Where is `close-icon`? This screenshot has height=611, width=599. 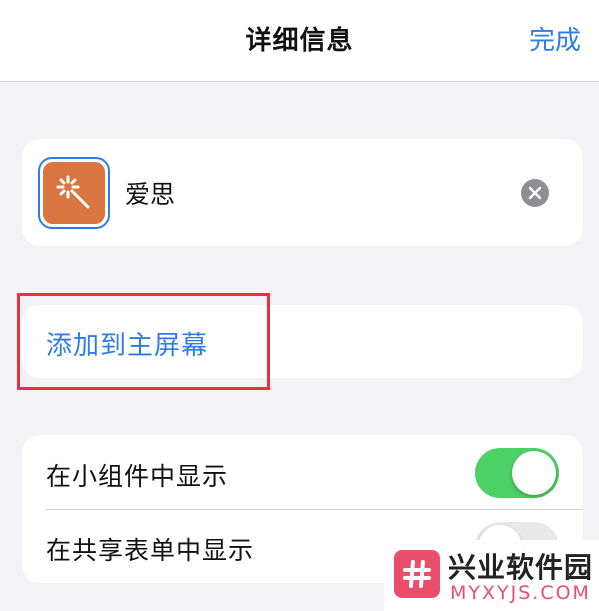 close-icon is located at coordinates (535, 193).